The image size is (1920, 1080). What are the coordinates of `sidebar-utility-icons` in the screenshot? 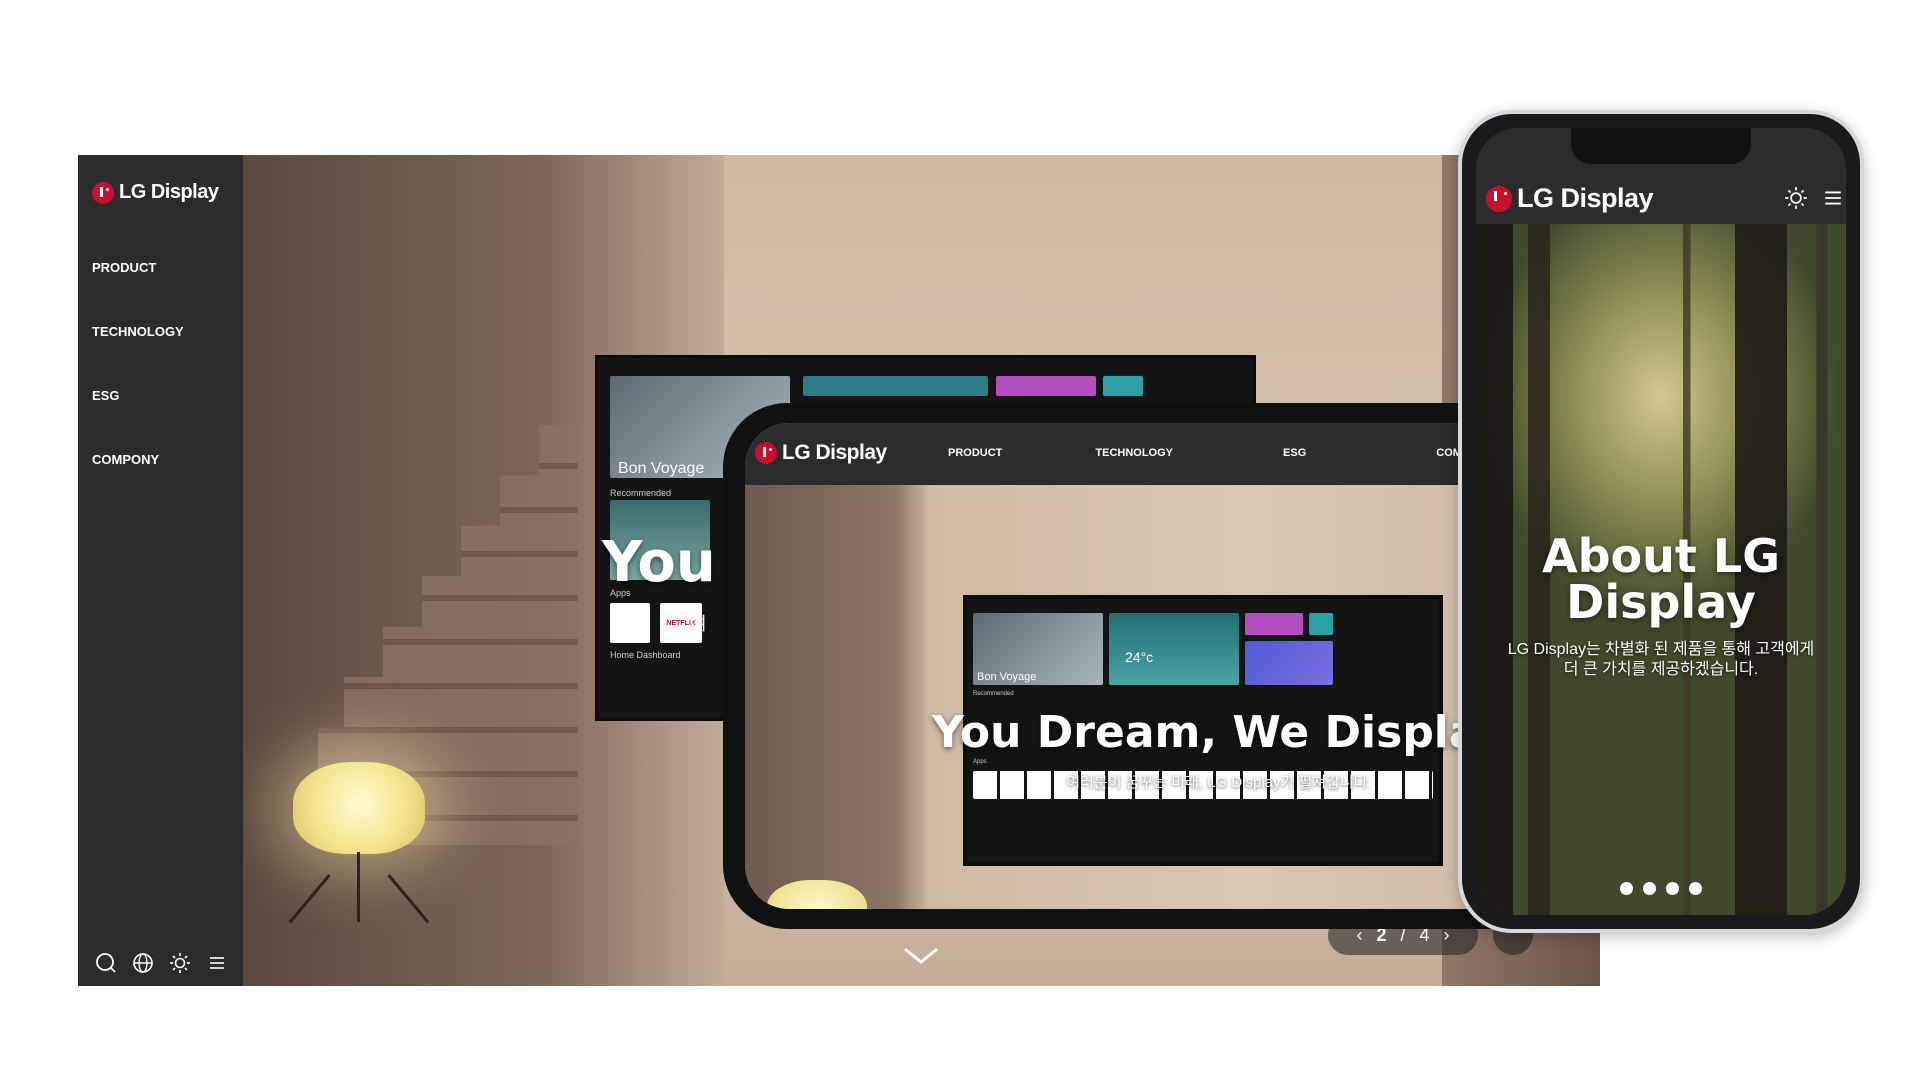 It's located at (161, 962).